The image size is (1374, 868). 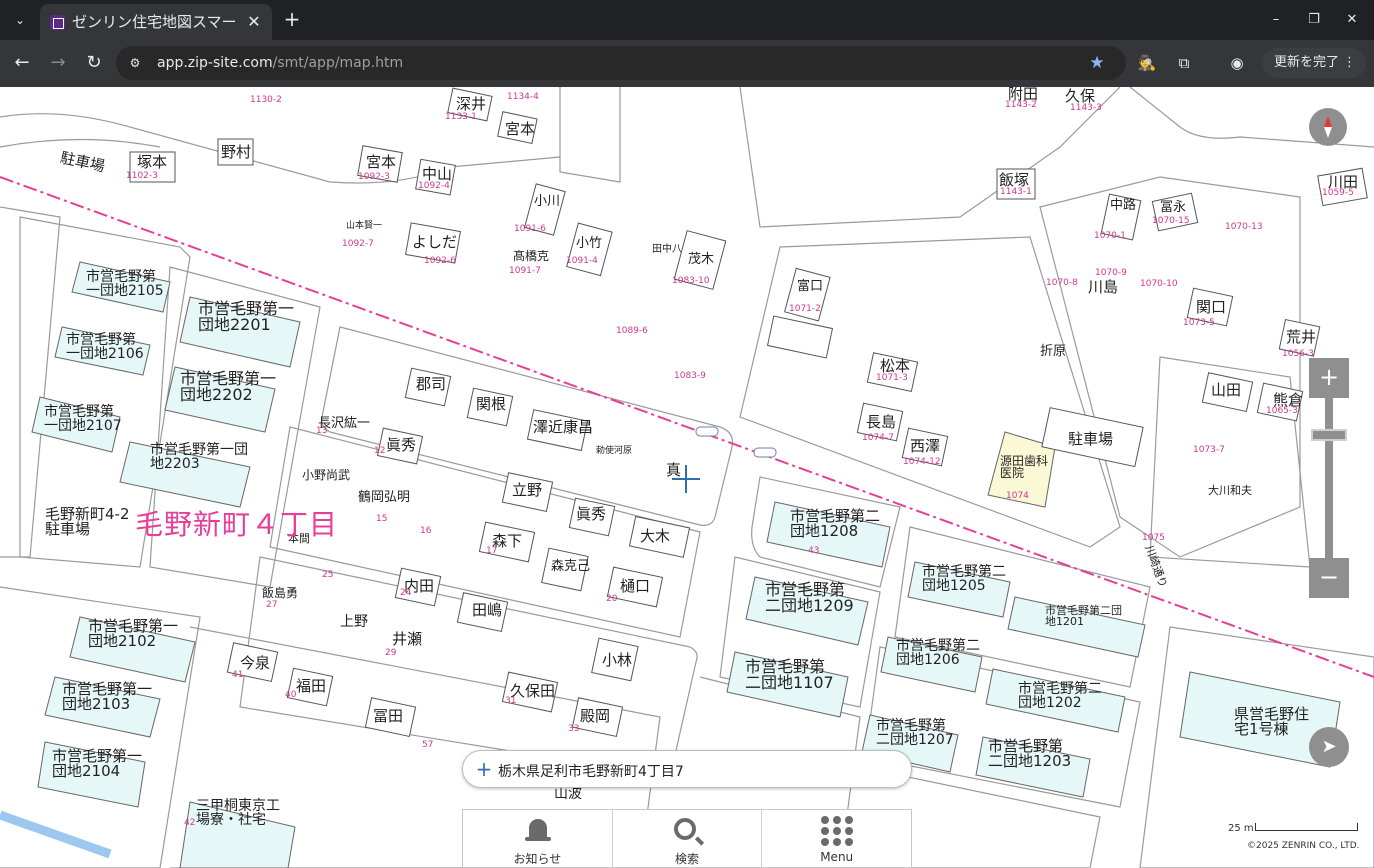 I want to click on map-label: 殿岡, so click(x=595, y=716).